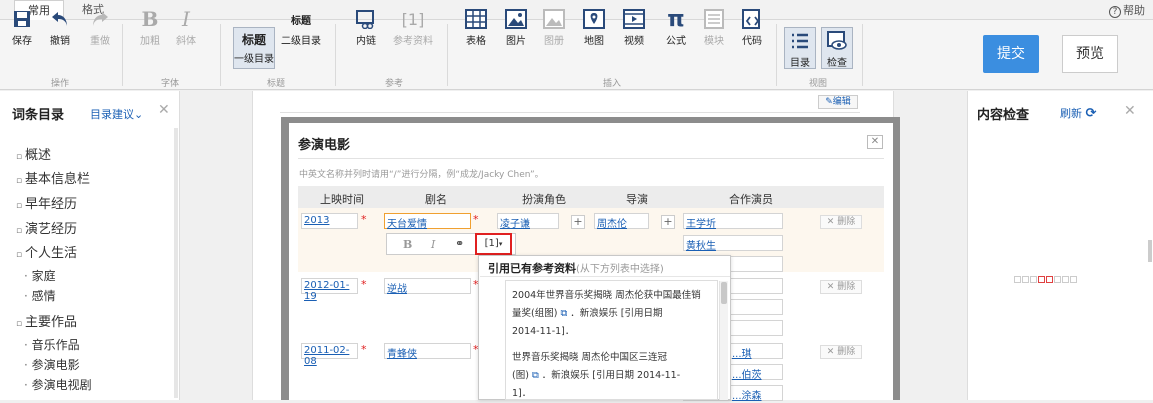 Image resolution: width=1153 pixels, height=403 pixels. What do you see at coordinates (1115, 12) in the screenshot?
I see `help-icon: ?` at bounding box center [1115, 12].